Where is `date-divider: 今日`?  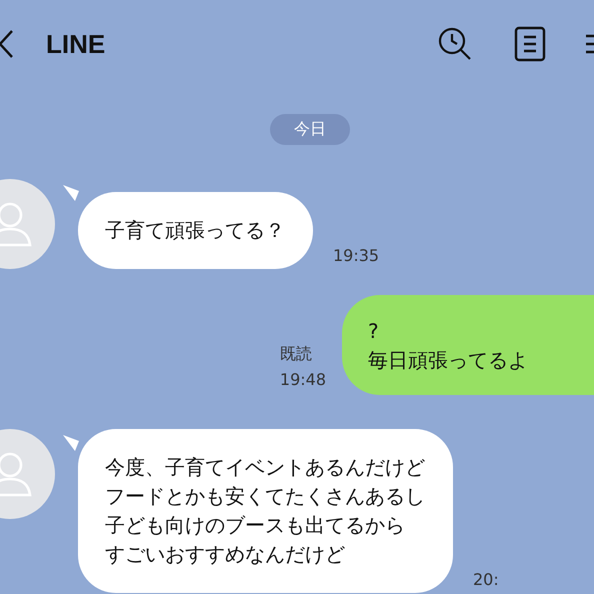 date-divider: 今日 is located at coordinates (310, 129).